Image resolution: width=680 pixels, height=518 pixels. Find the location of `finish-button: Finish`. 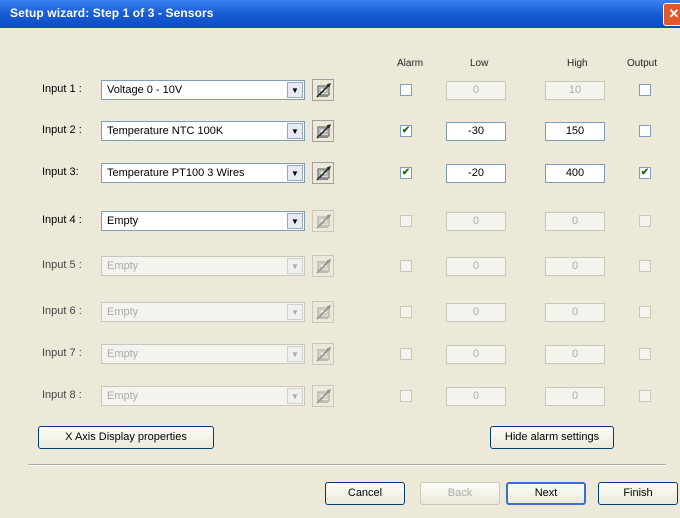

finish-button: Finish is located at coordinates (638, 493).